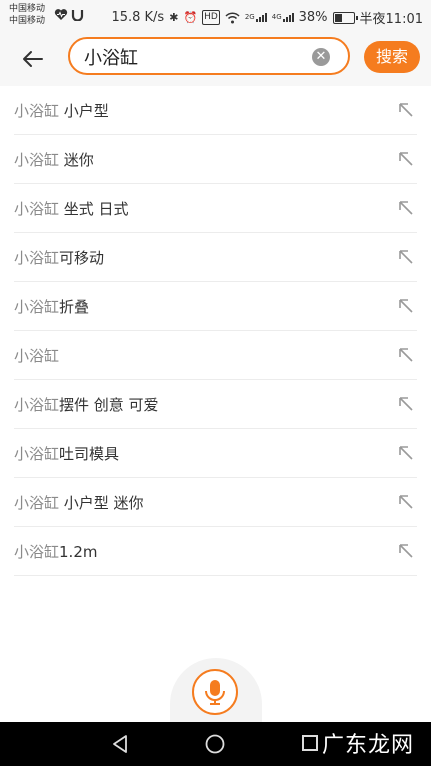 This screenshot has width=431, height=766. I want to click on suggestion-text: 小浴缸吐司模具, so click(66, 454).